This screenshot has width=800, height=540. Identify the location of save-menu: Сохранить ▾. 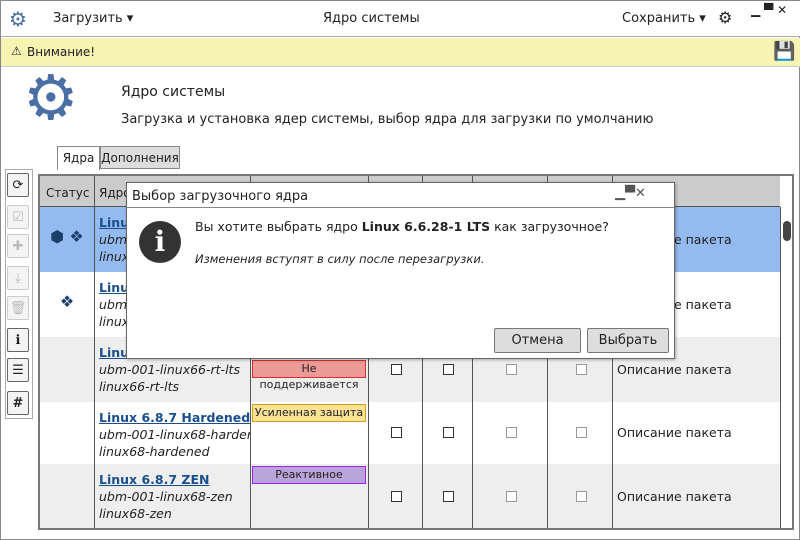
(664, 18).